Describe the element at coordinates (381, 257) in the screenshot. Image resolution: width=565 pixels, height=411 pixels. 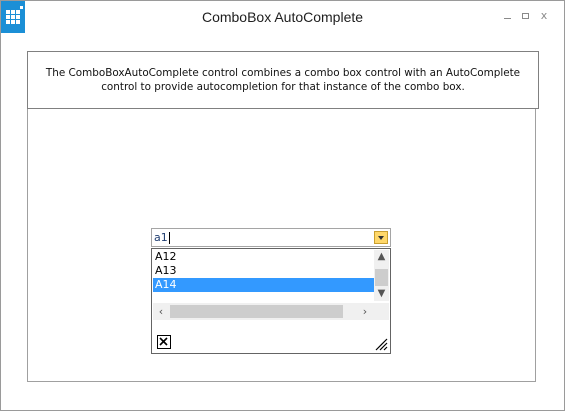
I see `scroll-up-icon: ▲` at that location.